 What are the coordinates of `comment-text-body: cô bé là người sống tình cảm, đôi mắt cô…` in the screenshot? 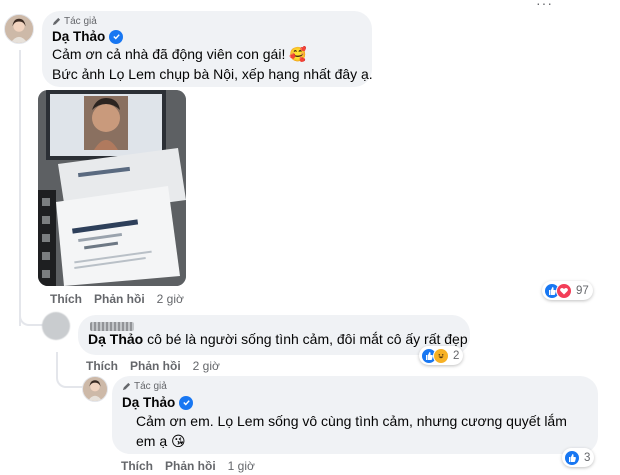 It's located at (305, 339).